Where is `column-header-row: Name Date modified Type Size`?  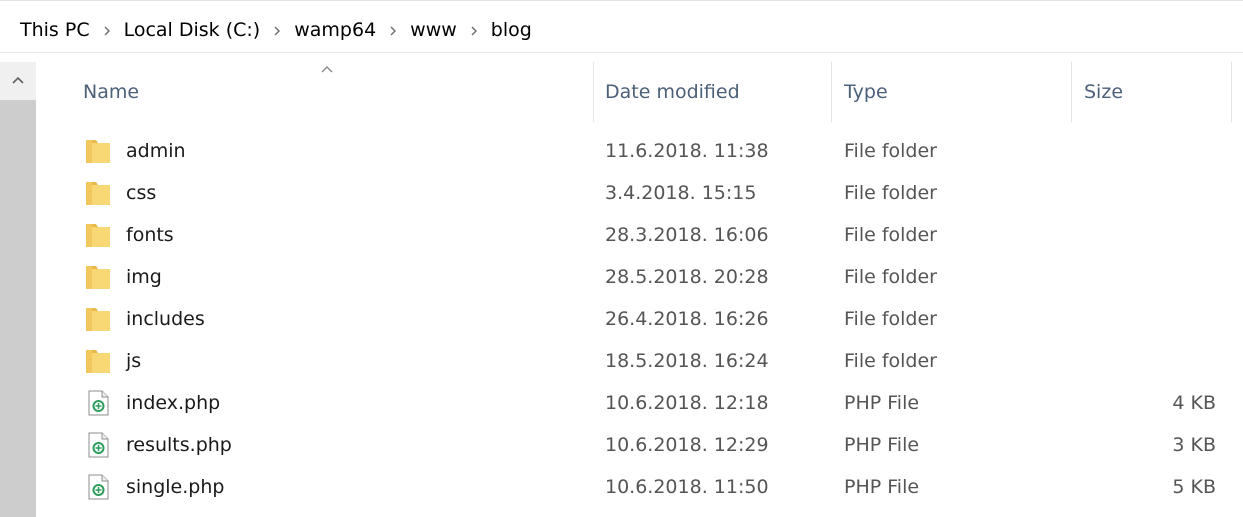
column-header-row: Name Date modified Type Size is located at coordinates (640, 92).